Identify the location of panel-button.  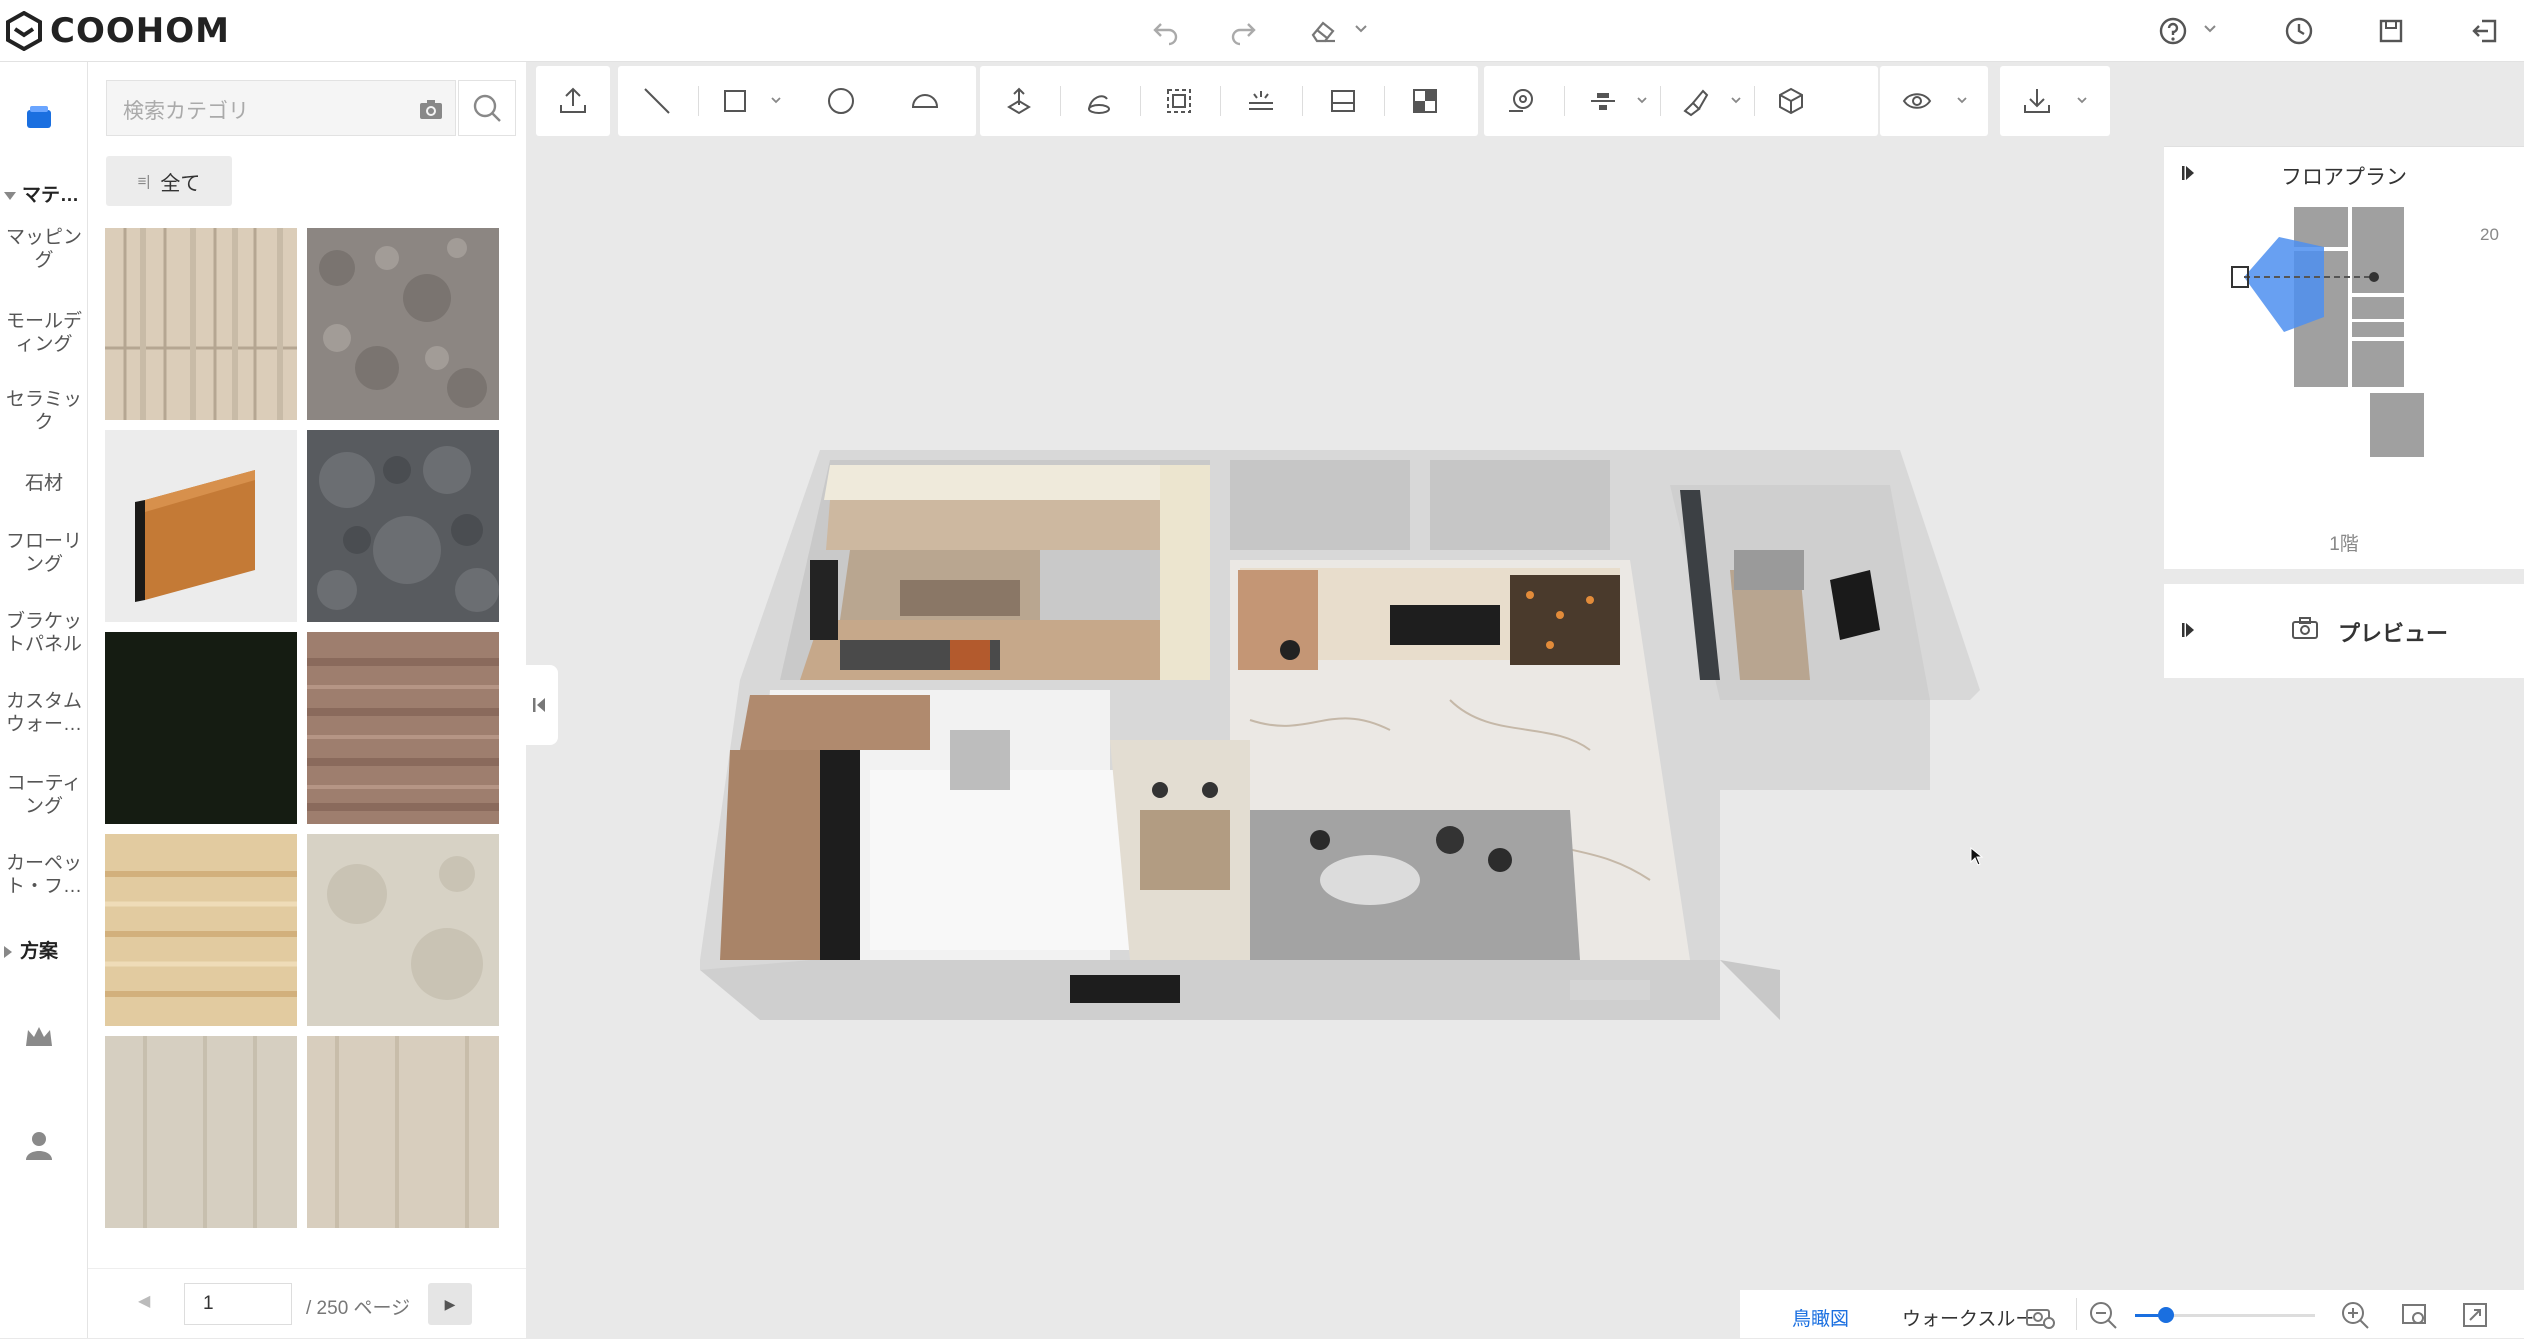
(1343, 101).